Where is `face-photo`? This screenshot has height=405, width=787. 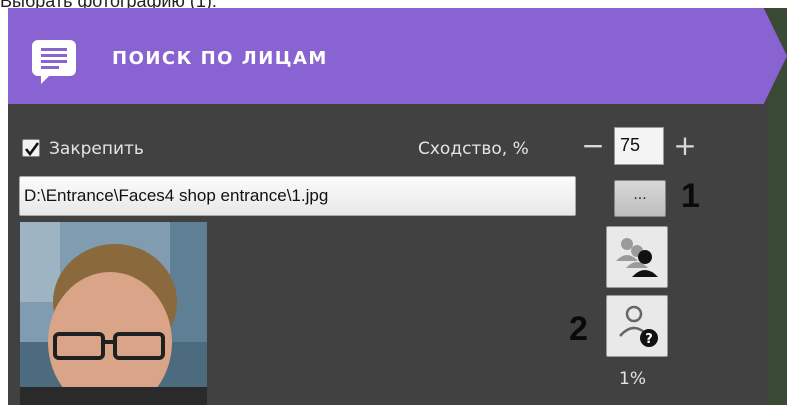 face-photo is located at coordinates (113, 313).